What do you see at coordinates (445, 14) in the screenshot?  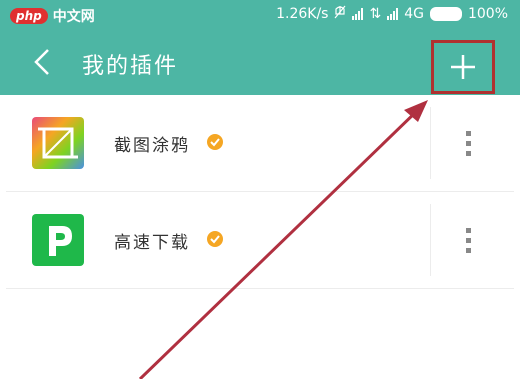 I see `battery-icon` at bounding box center [445, 14].